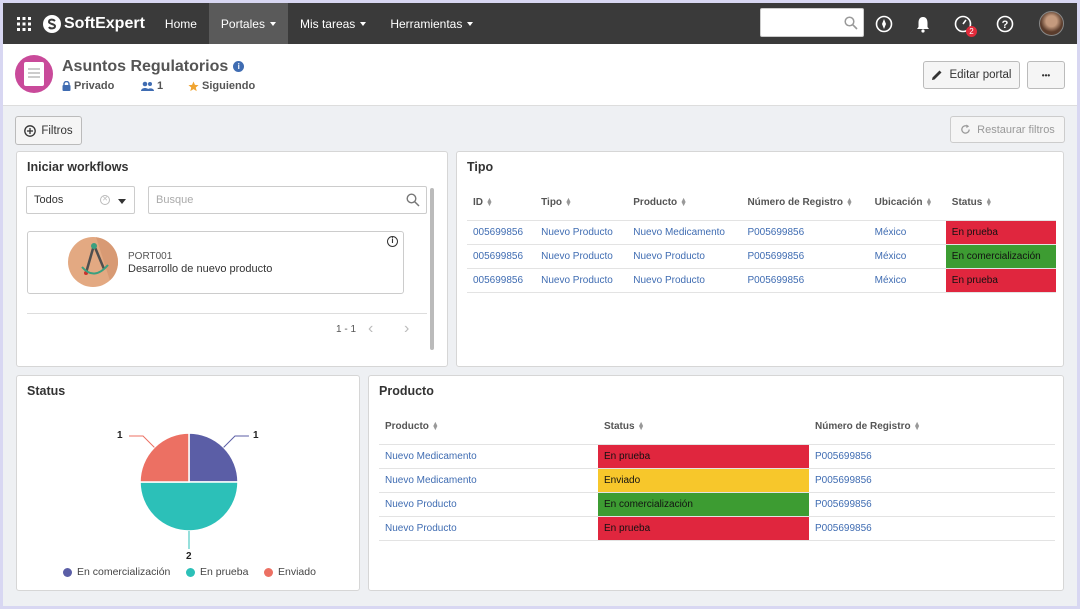 The image size is (1080, 609). I want to click on column-header: Ubicación ▲ ▼, so click(907, 203).